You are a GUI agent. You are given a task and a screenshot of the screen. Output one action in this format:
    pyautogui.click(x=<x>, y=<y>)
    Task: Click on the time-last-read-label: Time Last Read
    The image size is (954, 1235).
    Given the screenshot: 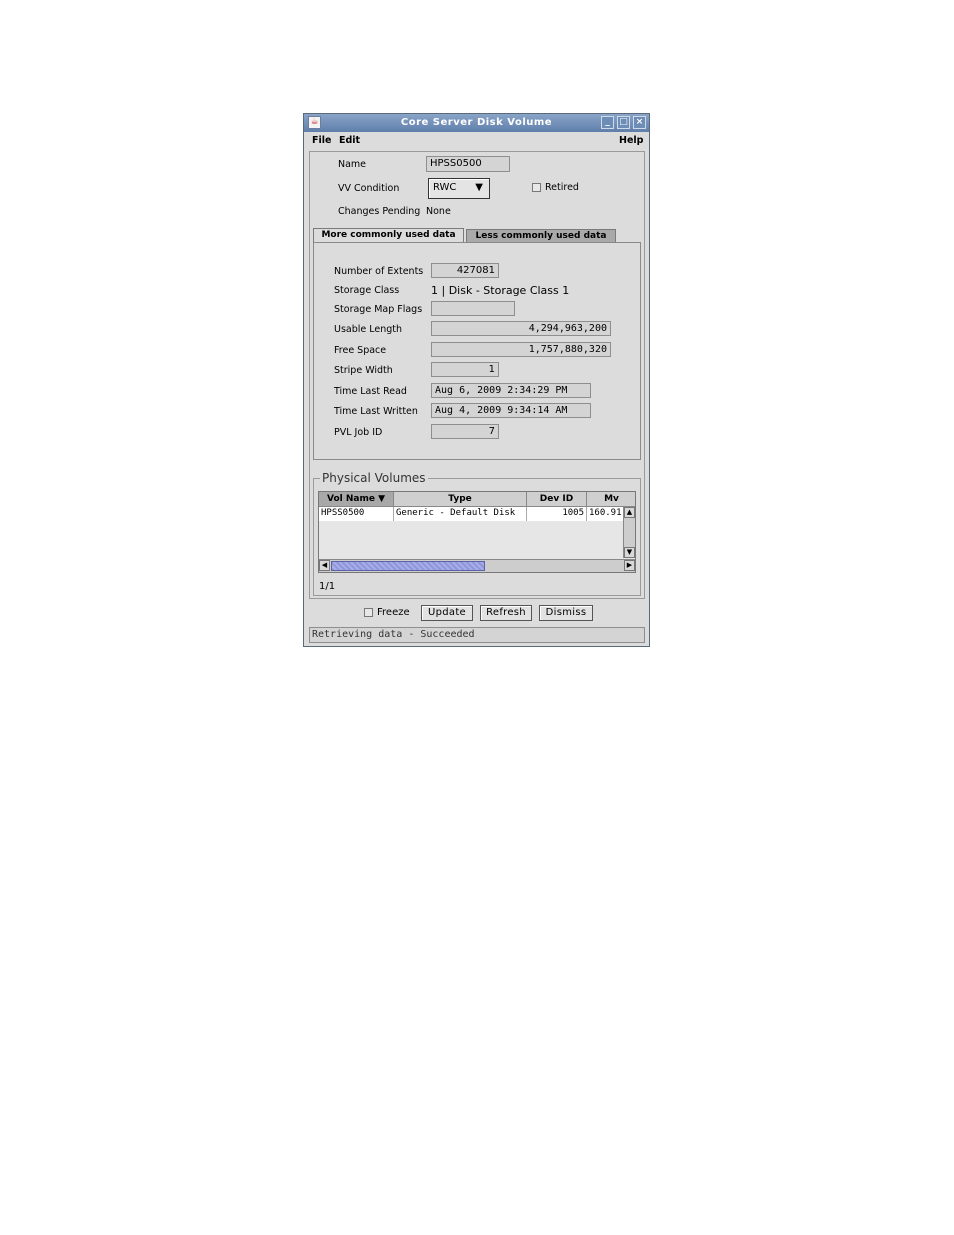 What is the action you would take?
    pyautogui.click(x=370, y=391)
    